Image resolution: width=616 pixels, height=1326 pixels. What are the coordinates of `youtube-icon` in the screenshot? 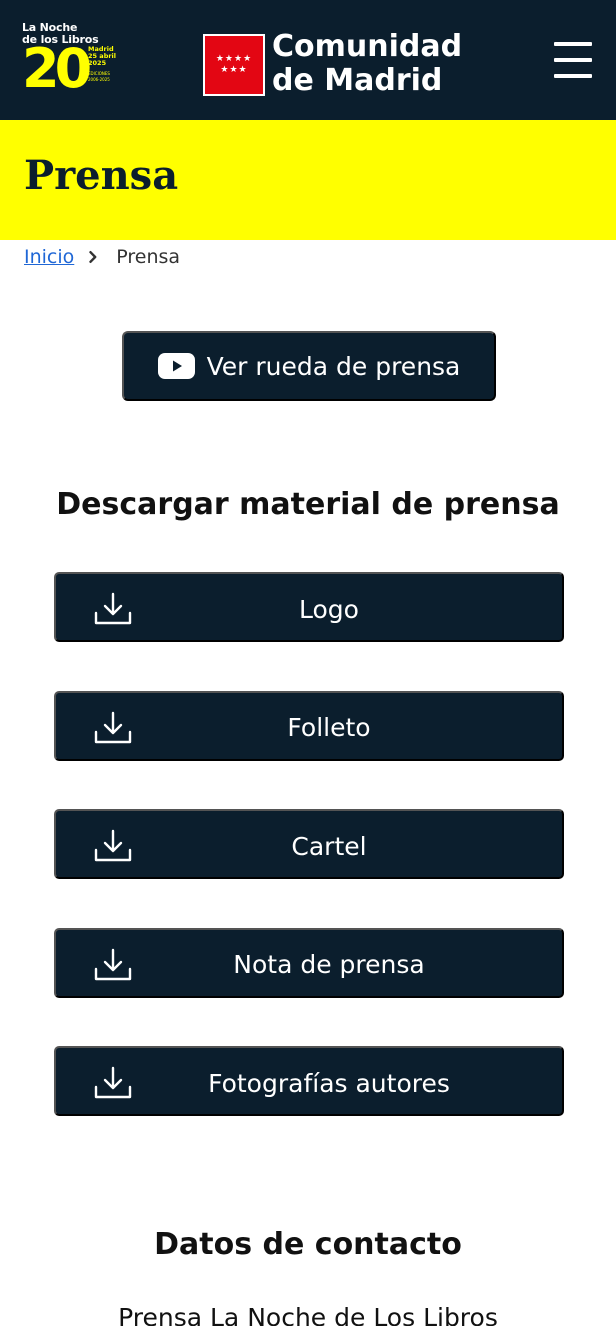 It's located at (176, 366).